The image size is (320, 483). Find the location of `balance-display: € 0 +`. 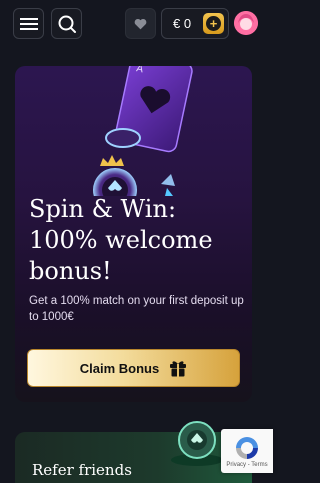

balance-display: € 0 + is located at coordinates (195, 23).